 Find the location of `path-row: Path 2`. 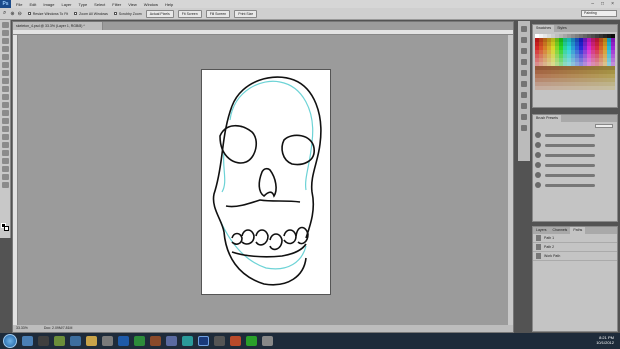

path-row: Path 2 is located at coordinates (575, 247).